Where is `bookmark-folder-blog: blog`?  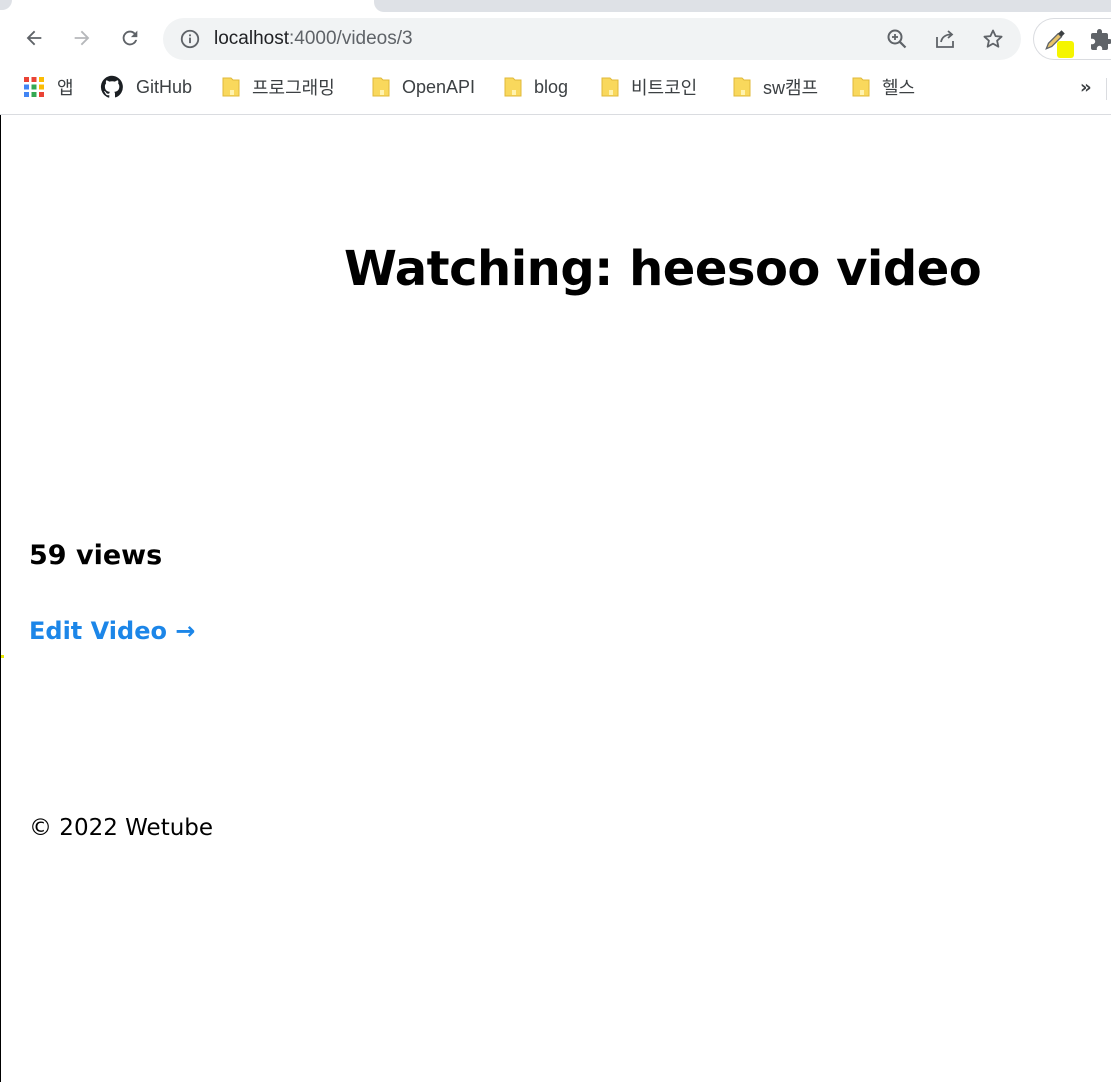
bookmark-folder-blog: blog is located at coordinates (536, 87).